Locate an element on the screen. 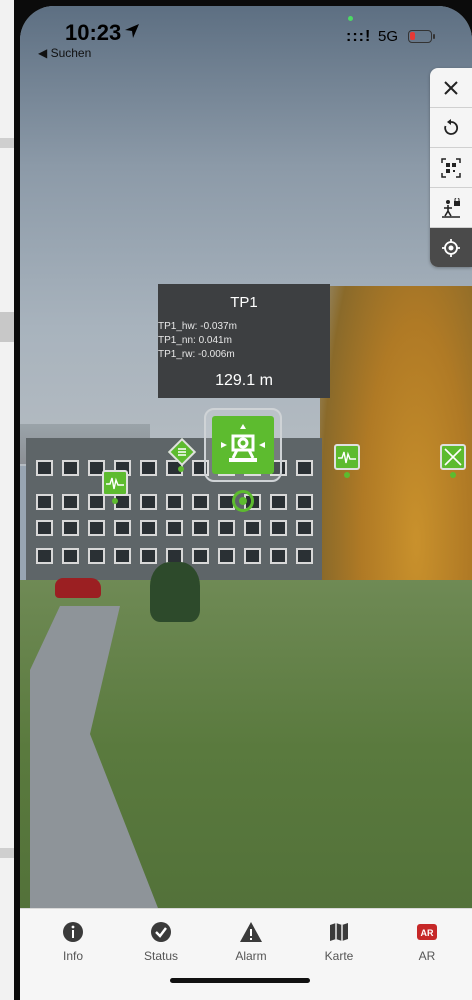  rotate-icon is located at coordinates (451, 126).